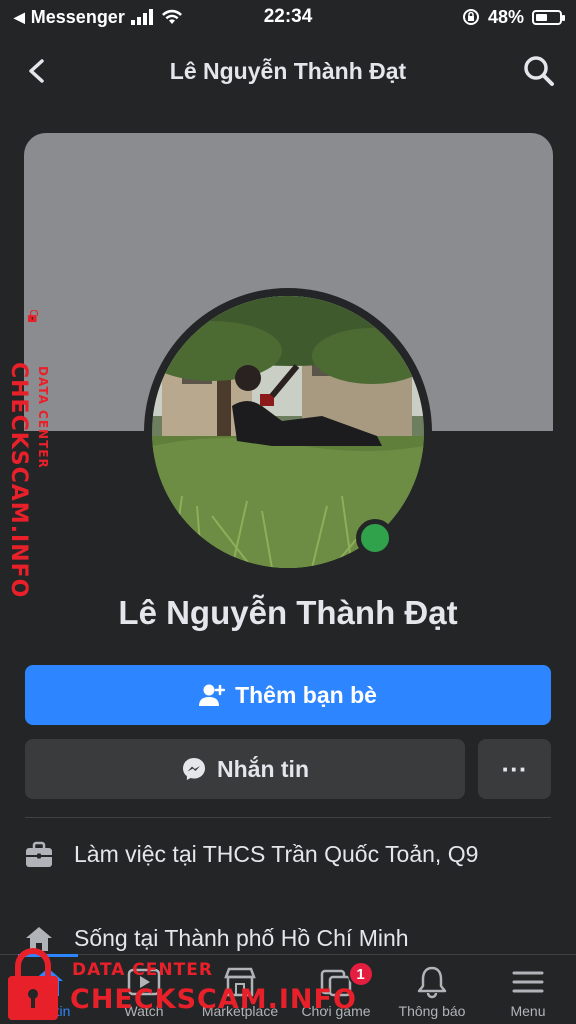  Describe the element at coordinates (33, 984) in the screenshot. I see `watermark-bottom-lock-logo` at that location.